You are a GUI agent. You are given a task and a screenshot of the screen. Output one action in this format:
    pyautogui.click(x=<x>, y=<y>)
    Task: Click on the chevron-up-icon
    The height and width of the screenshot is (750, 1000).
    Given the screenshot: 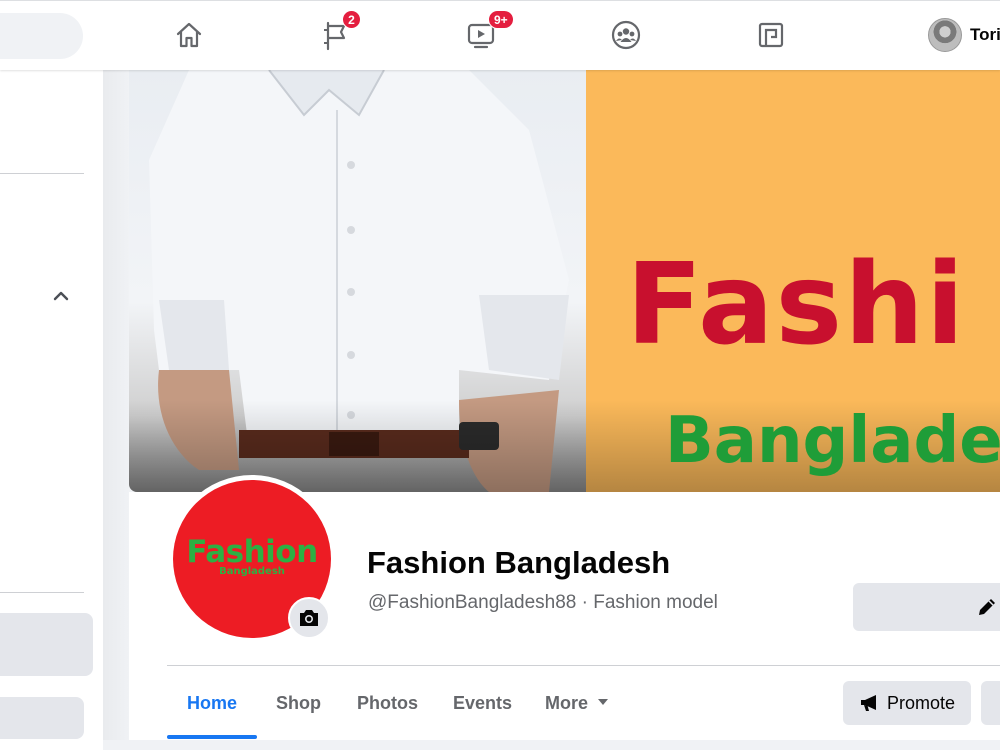 What is the action you would take?
    pyautogui.click(x=61, y=296)
    